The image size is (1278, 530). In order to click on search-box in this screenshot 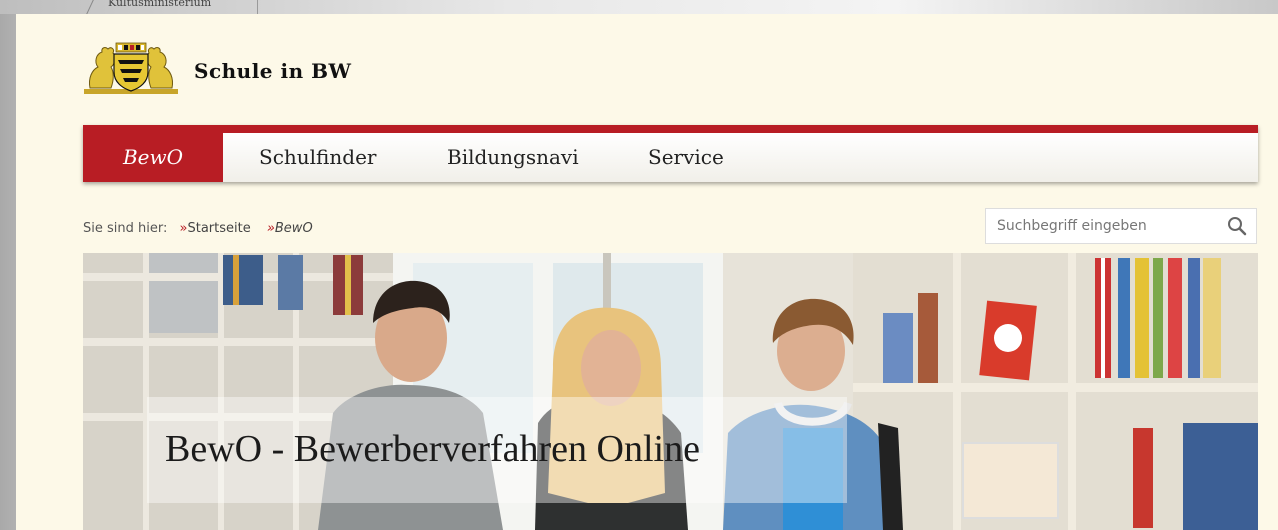, I will do `click(1121, 226)`.